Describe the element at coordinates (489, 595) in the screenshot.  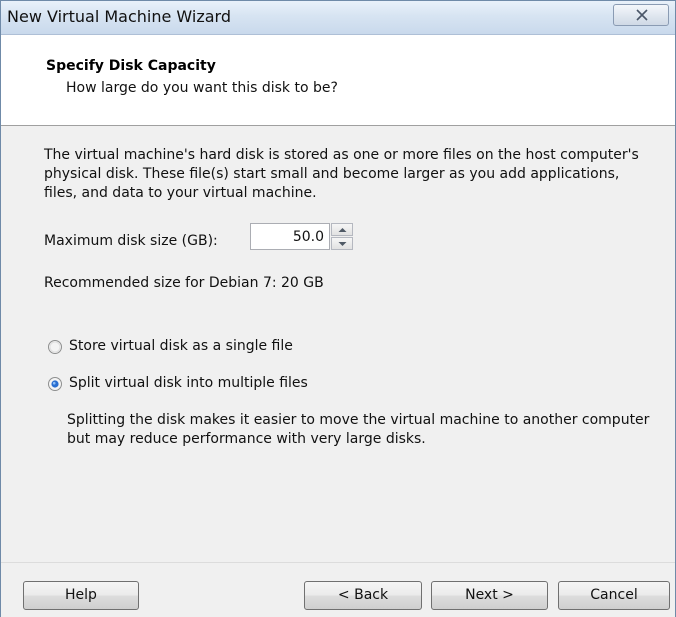
I see `next-button: Next >` at that location.